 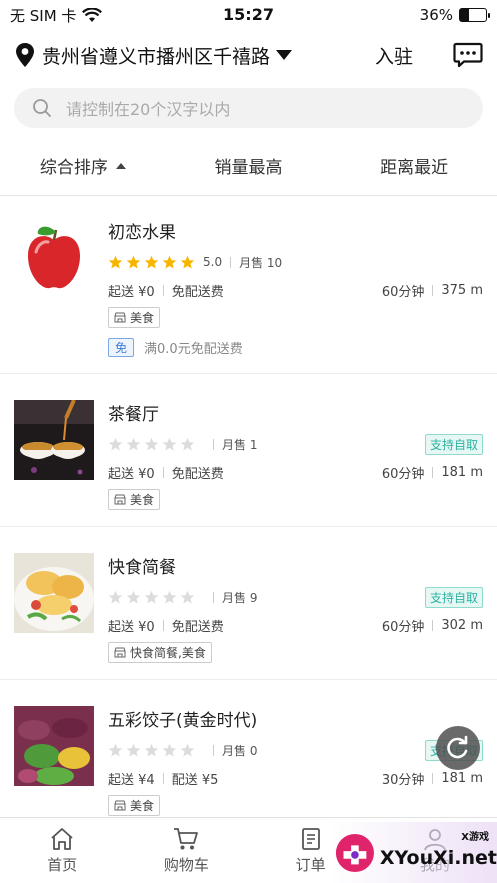 I want to click on tab-home: 首页, so click(x=62, y=850).